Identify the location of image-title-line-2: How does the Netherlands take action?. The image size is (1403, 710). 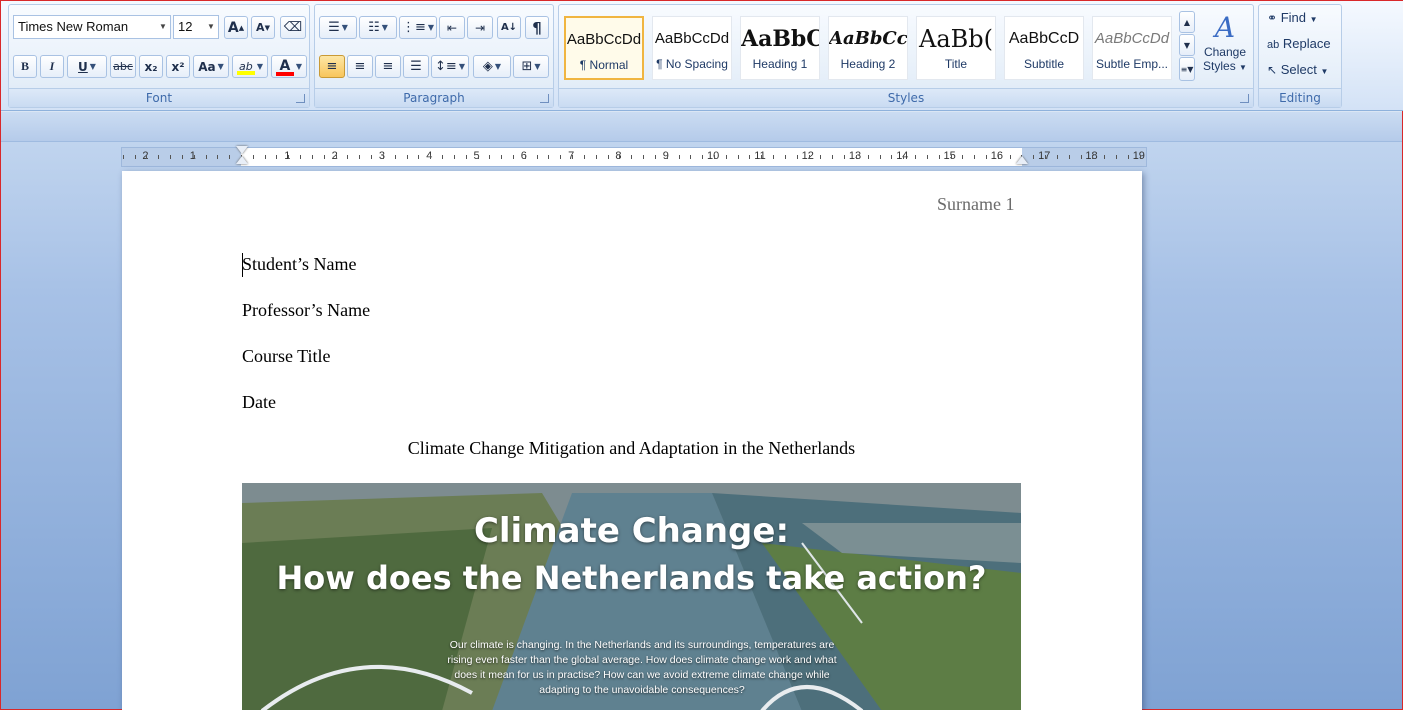
(631, 578).